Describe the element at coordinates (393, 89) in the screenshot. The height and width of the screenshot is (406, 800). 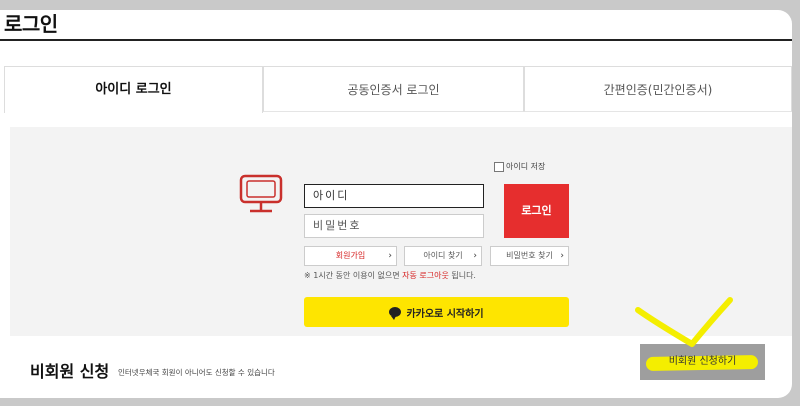
I see `tab-certificate-login: 공동인증서 로그인` at that location.